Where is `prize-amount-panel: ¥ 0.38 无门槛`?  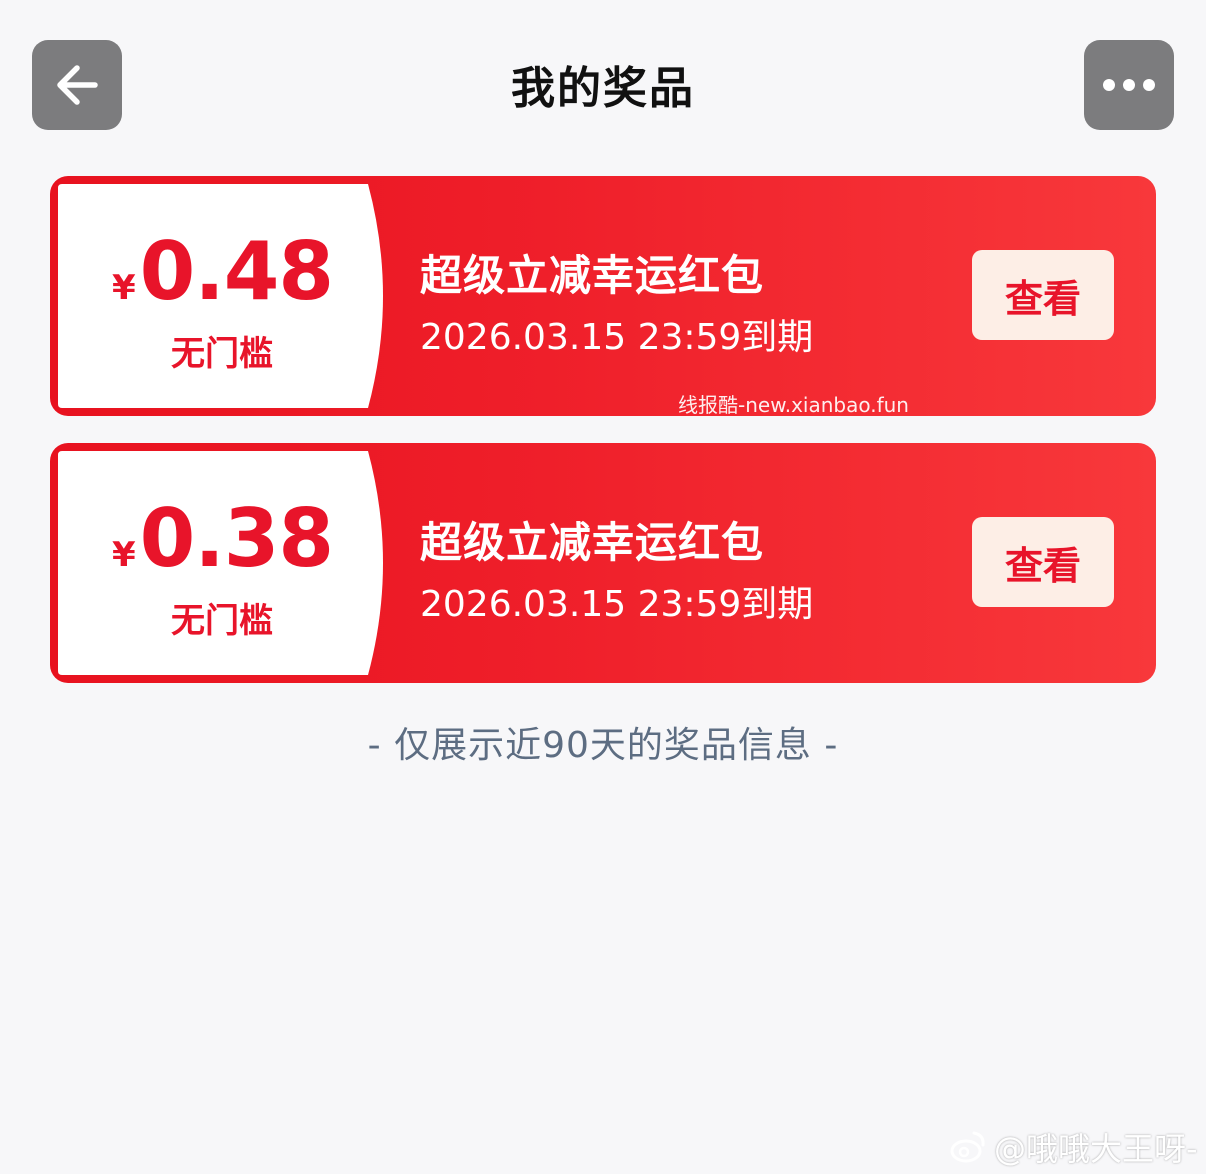 prize-amount-panel: ¥ 0.38 无门槛 is located at coordinates (220, 563).